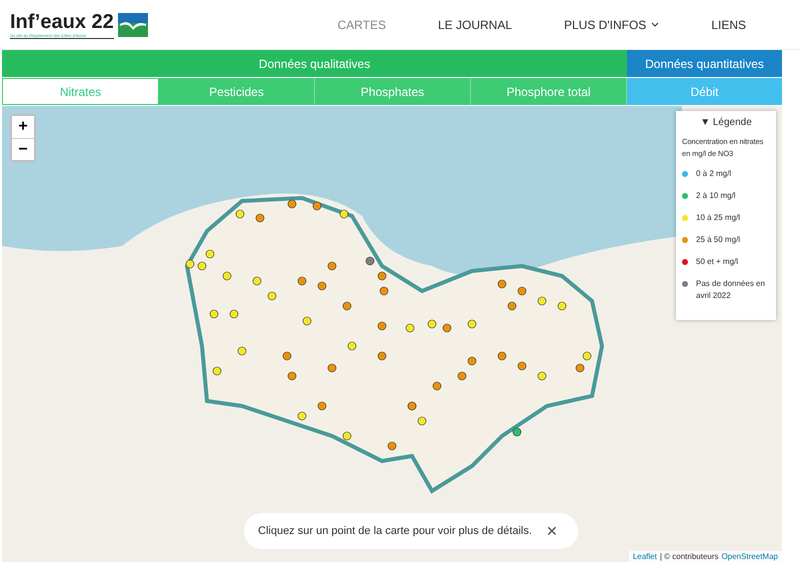  Describe the element at coordinates (718, 218) in the screenshot. I see `legend-label: 10 à 25 mg/l` at that location.